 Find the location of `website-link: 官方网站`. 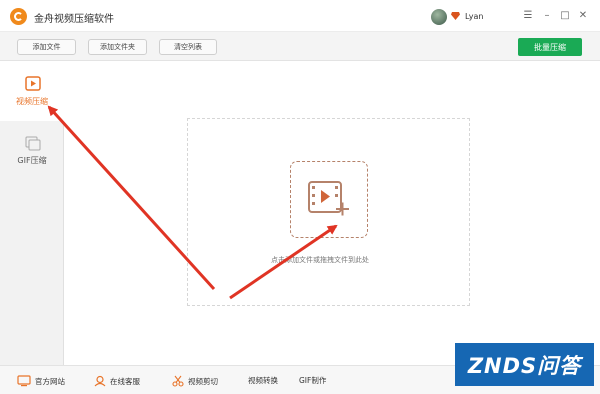

website-link: 官方网站 is located at coordinates (41, 381).